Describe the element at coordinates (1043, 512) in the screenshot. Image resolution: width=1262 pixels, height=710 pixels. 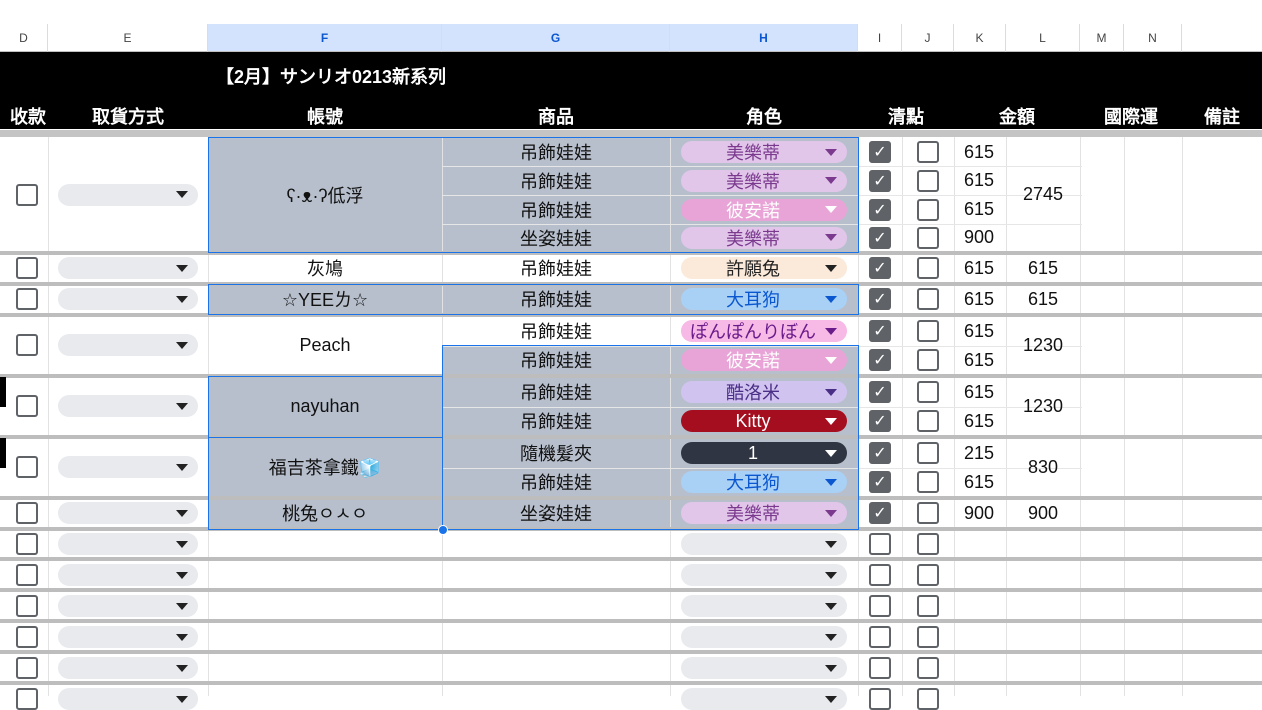
I see `group-total: 900` at that location.